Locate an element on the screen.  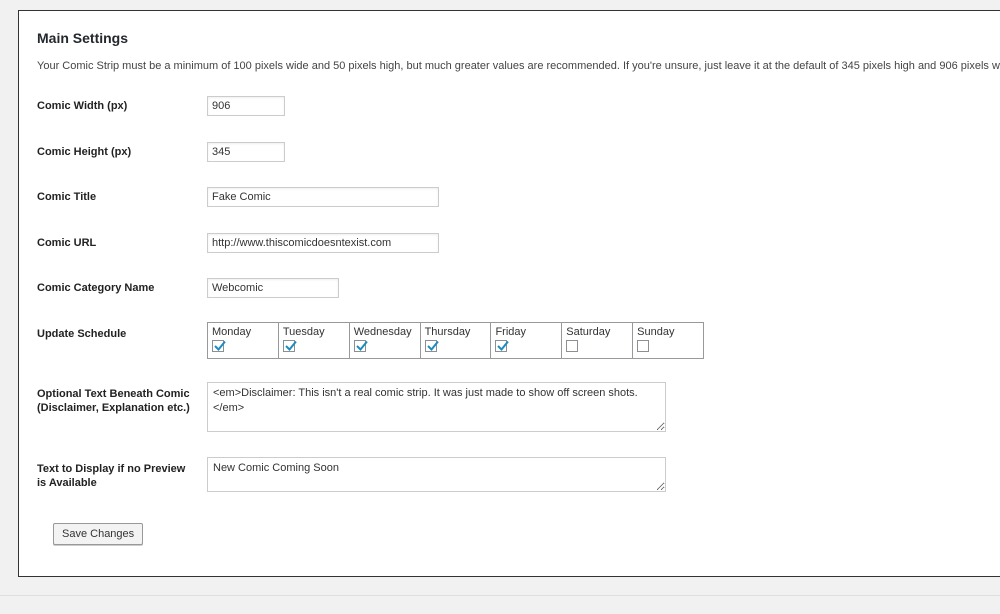
day-monday: Monday is located at coordinates (243, 340).